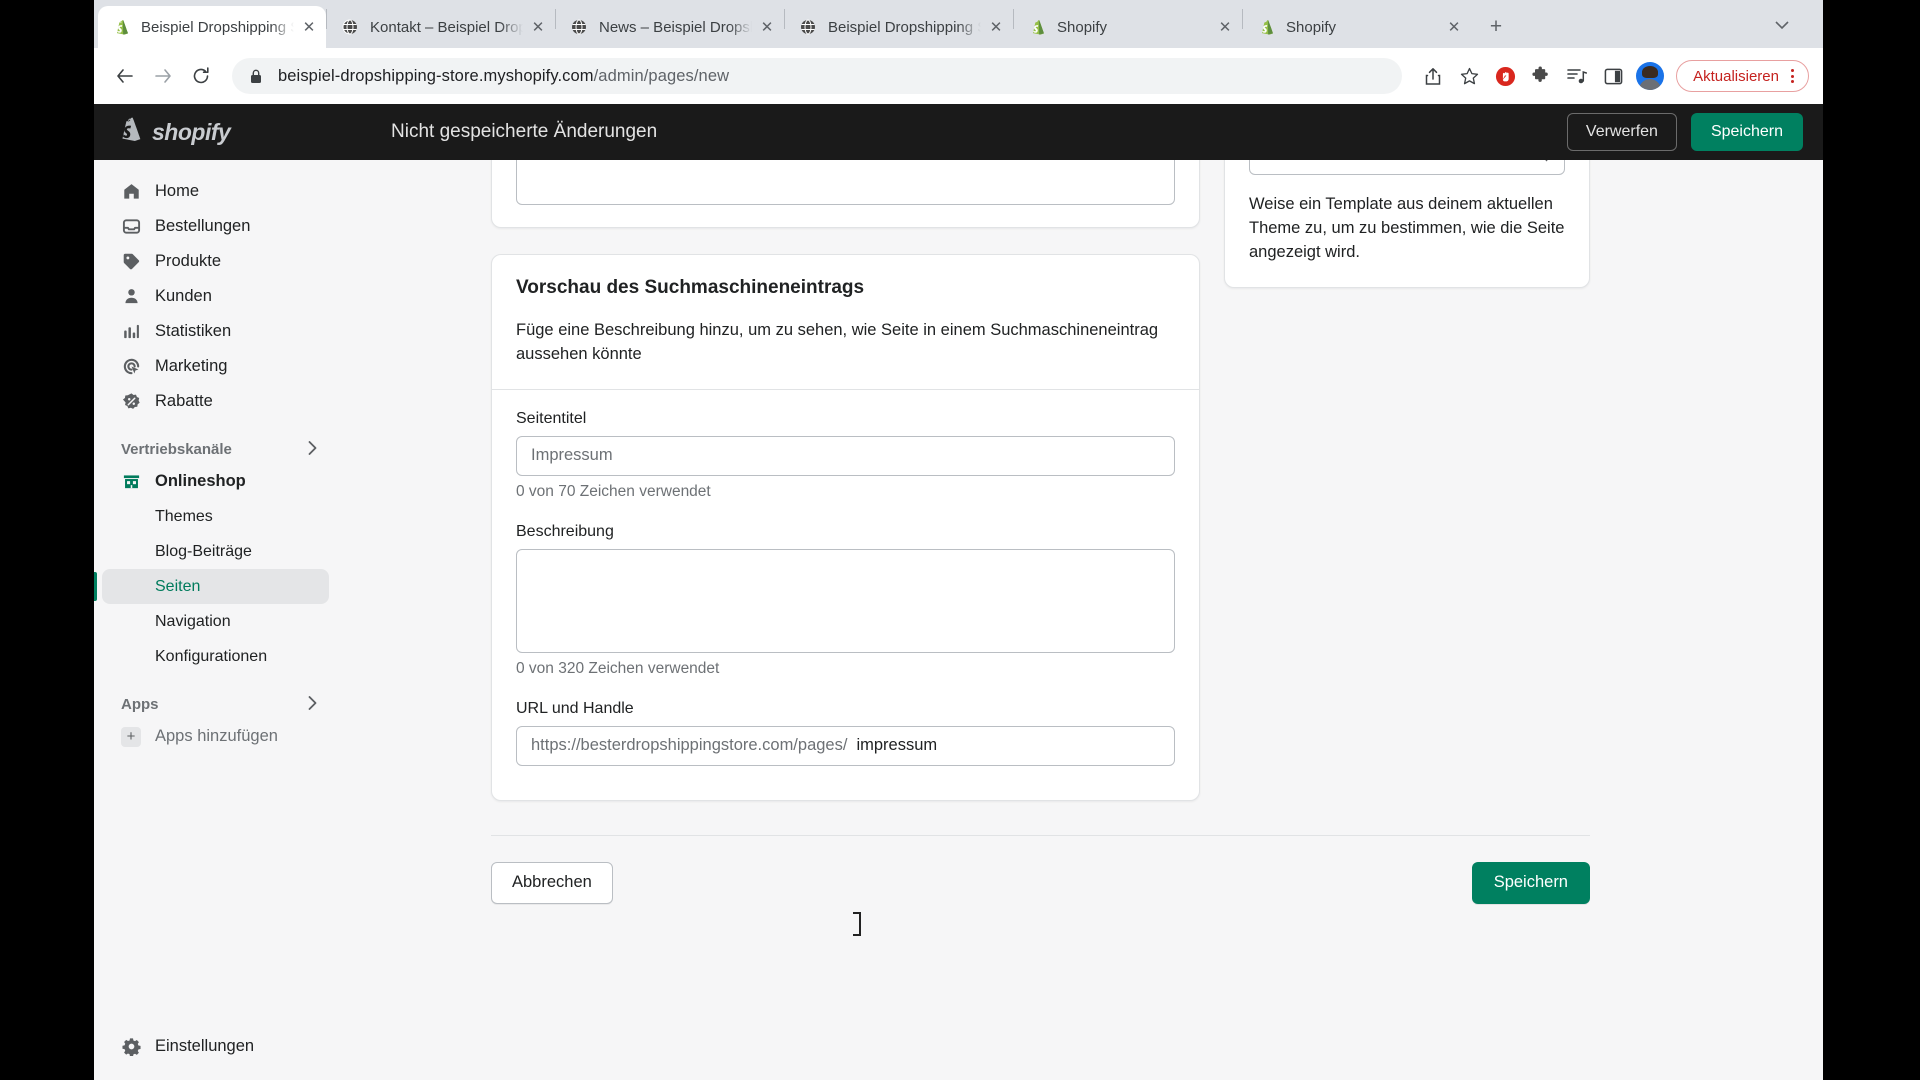 The width and height of the screenshot is (1920, 1080). I want to click on update-label: Aktualisieren, so click(1736, 76).